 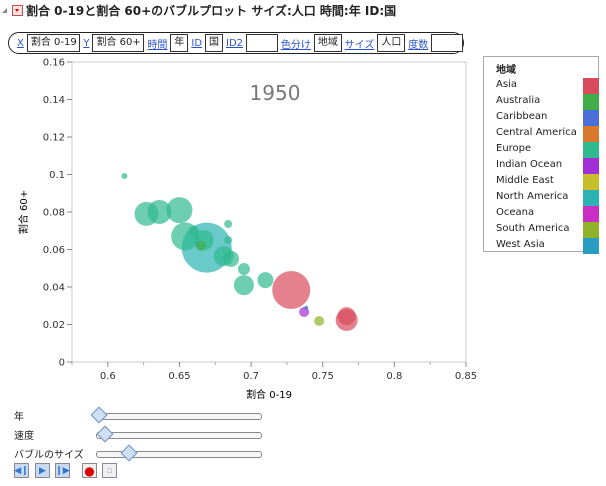 I want to click on report-header: 割合 0-19と割合 60+のバブルプロット サイズ:人口 時間:年 ID:国, so click(x=199, y=10).